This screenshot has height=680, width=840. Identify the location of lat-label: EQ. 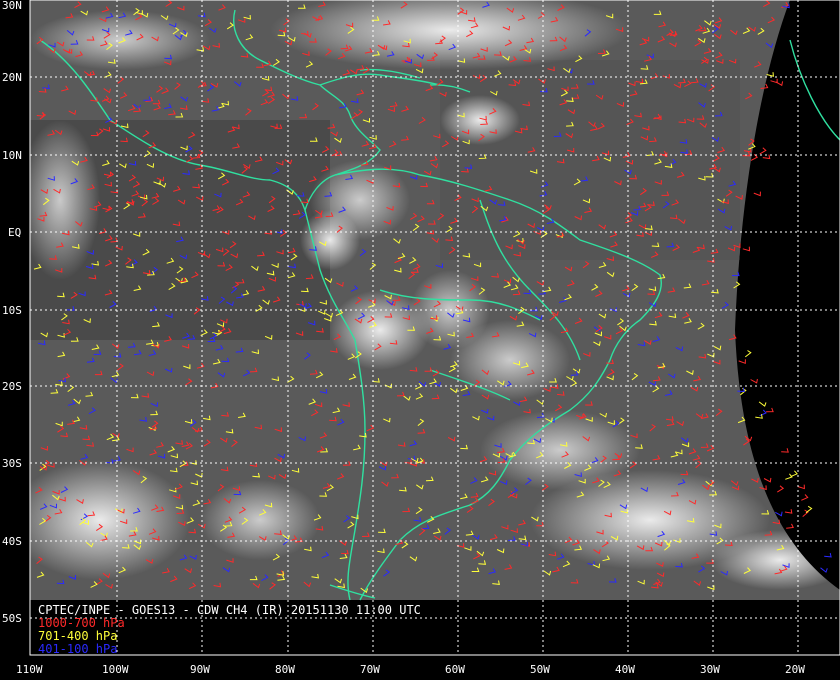
(15, 232).